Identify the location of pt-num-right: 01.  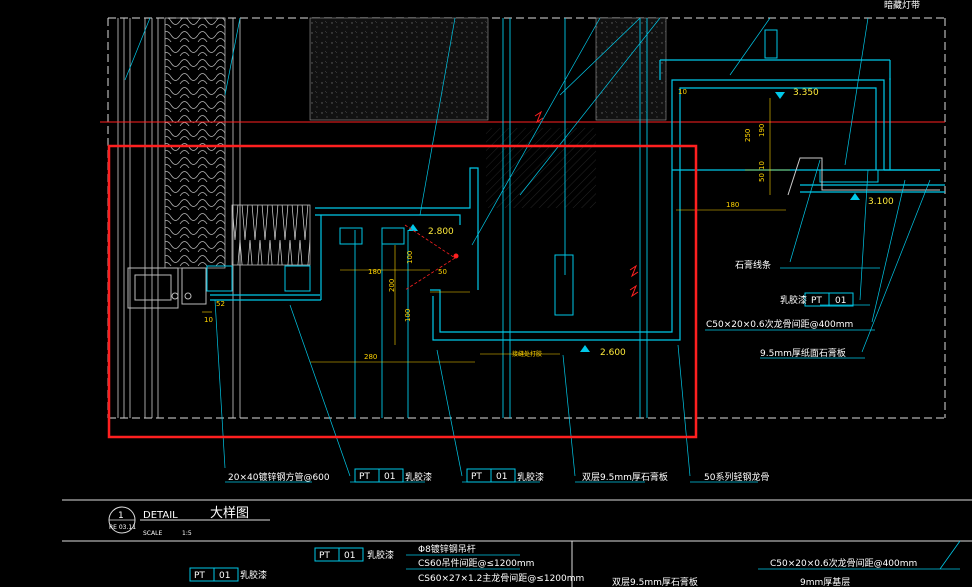
(840, 301).